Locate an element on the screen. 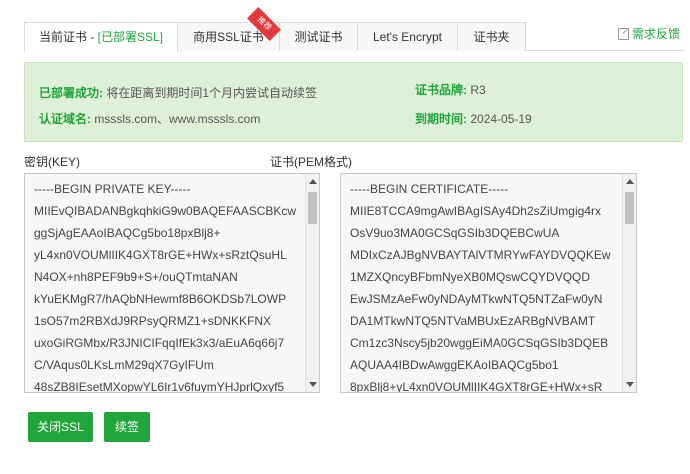 This screenshot has width=690, height=474. feedback-link: 需求反馈 is located at coordinates (649, 33).